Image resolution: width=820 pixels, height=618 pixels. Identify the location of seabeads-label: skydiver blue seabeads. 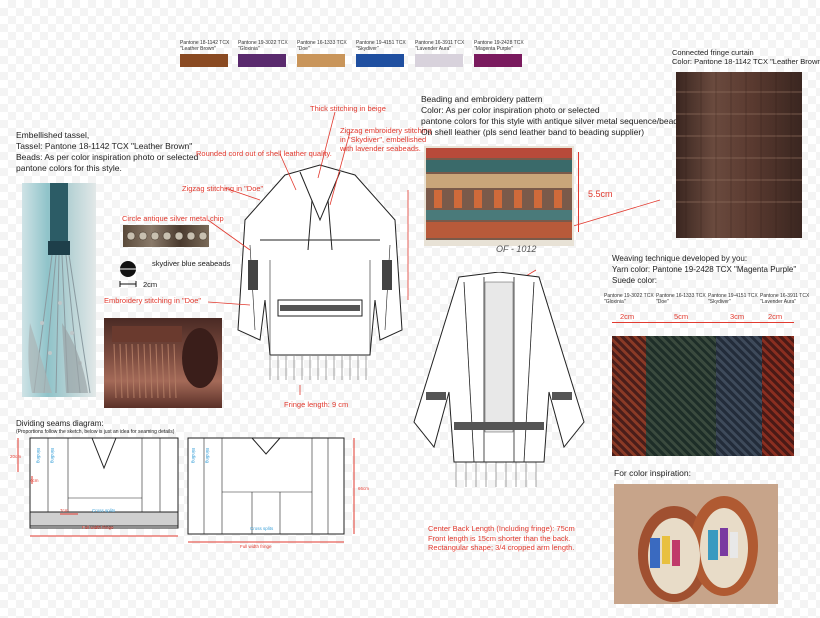
(191, 263).